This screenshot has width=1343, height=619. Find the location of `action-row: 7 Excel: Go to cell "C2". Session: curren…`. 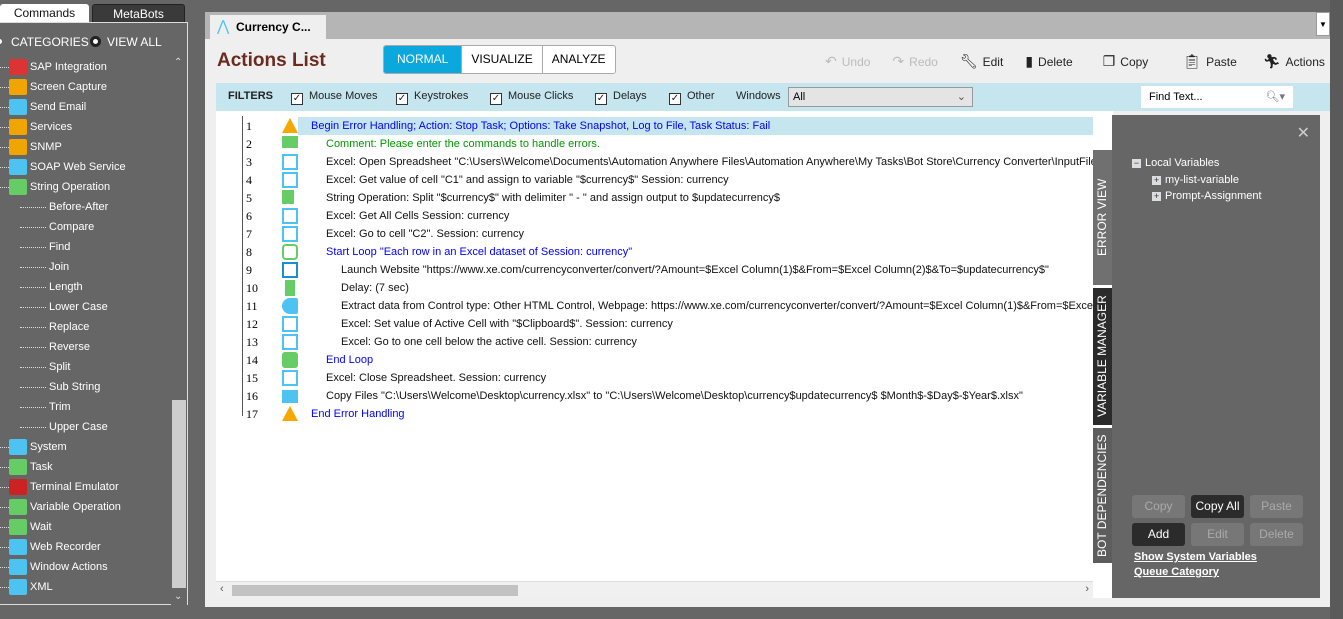

action-row: 7 Excel: Go to cell "C2". Session: curren… is located at coordinates (654, 234).